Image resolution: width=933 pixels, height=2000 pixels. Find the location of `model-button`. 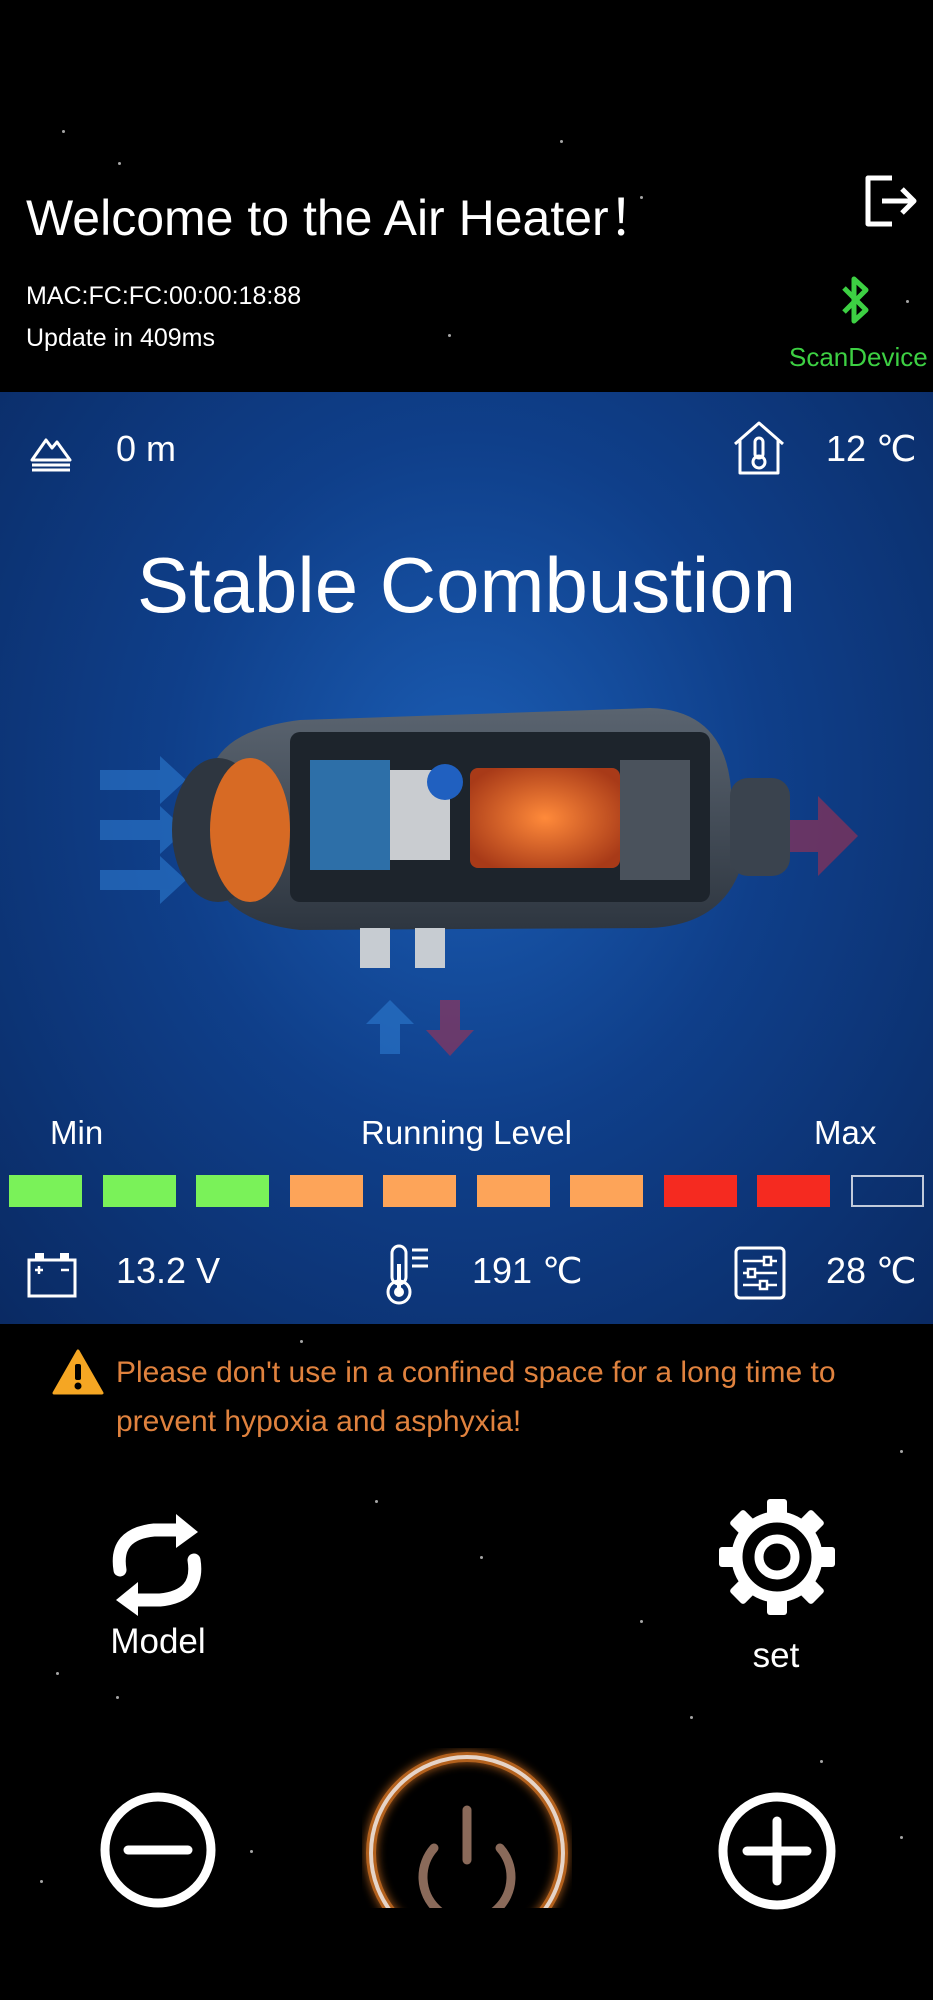

model-button is located at coordinates (157, 1565).